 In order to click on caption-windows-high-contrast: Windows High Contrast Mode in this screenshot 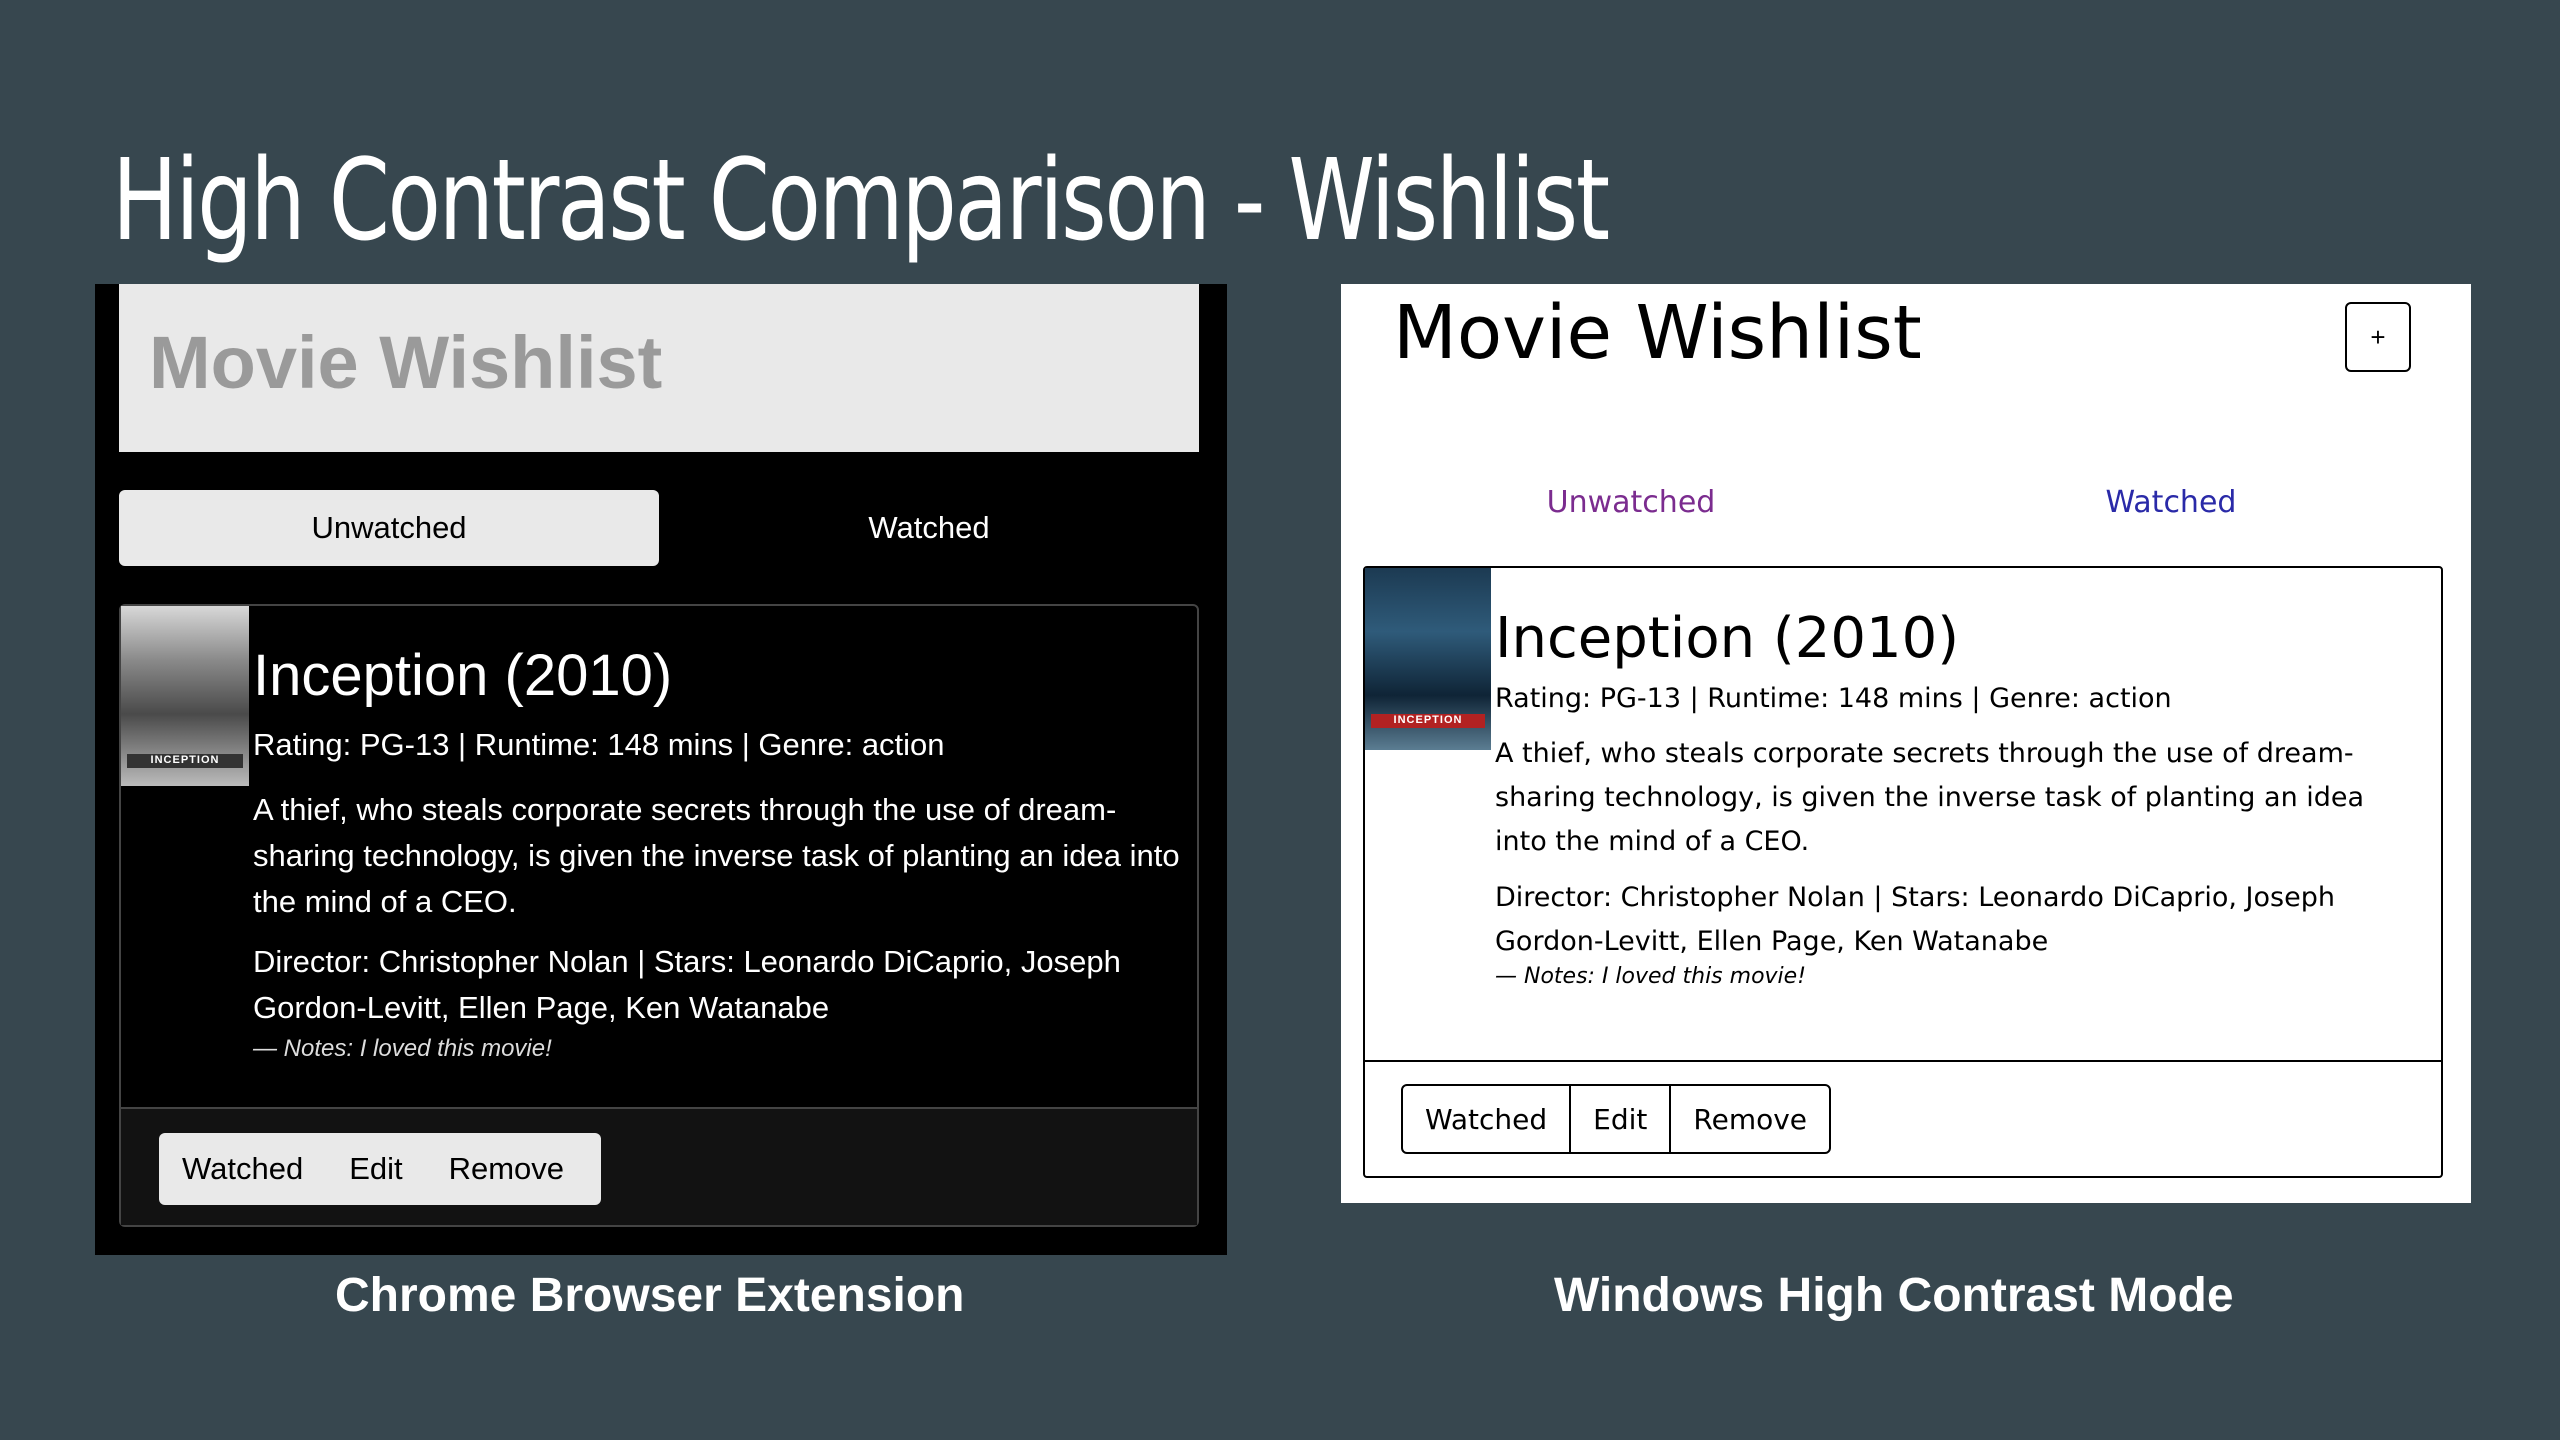, I will do `click(1894, 1295)`.